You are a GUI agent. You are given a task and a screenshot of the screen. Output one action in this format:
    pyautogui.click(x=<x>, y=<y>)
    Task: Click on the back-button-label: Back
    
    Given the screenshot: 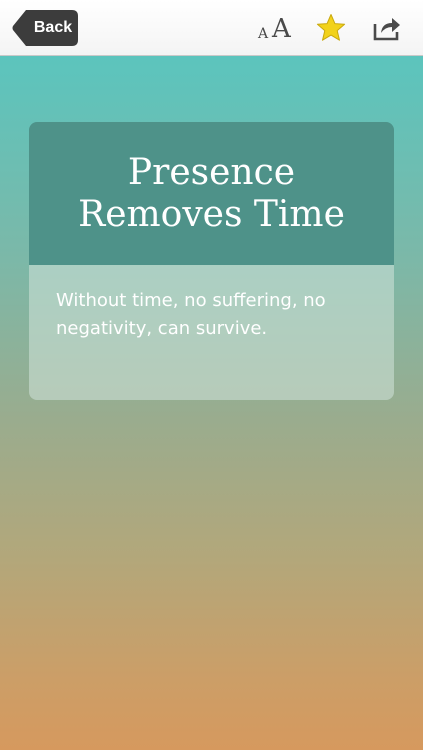 What is the action you would take?
    pyautogui.click(x=53, y=27)
    